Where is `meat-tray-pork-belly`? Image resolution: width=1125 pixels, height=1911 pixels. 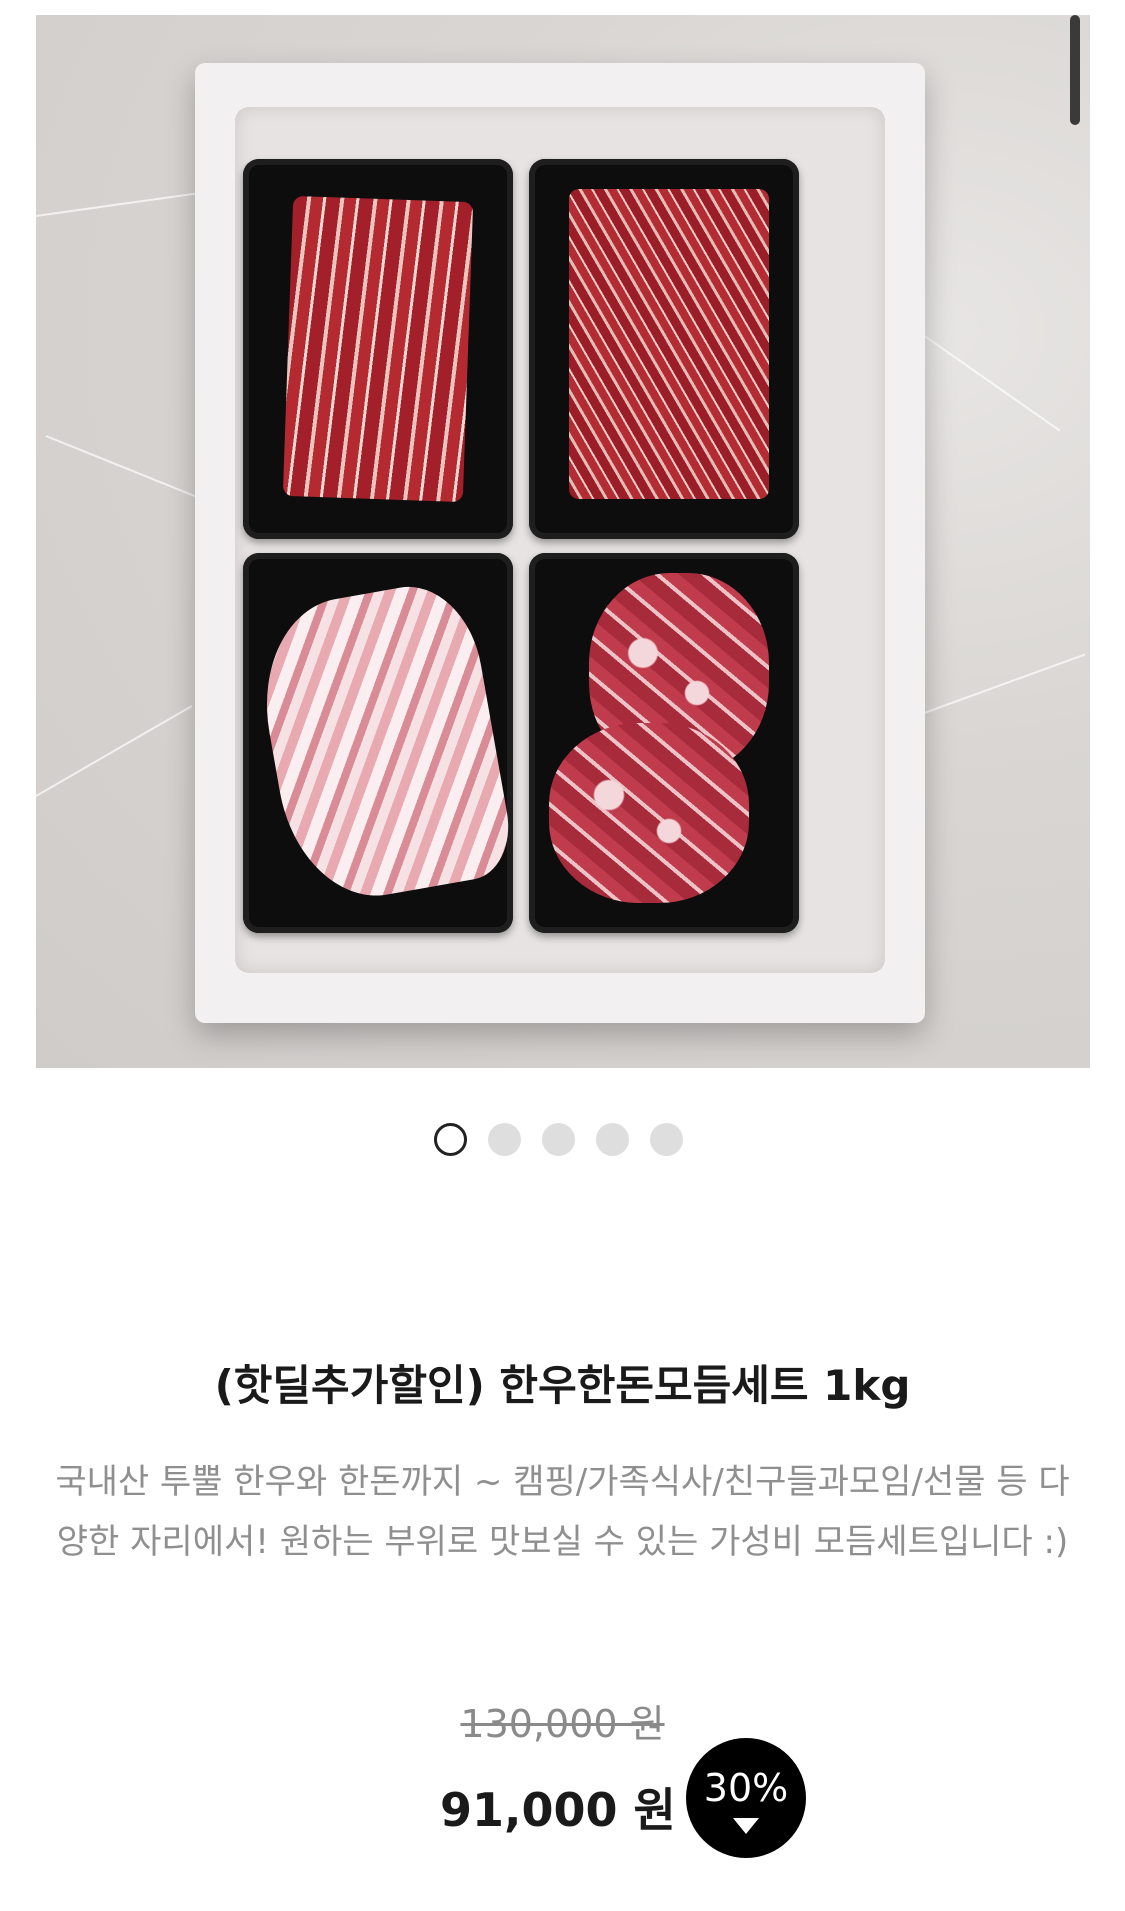 meat-tray-pork-belly is located at coordinates (378, 743).